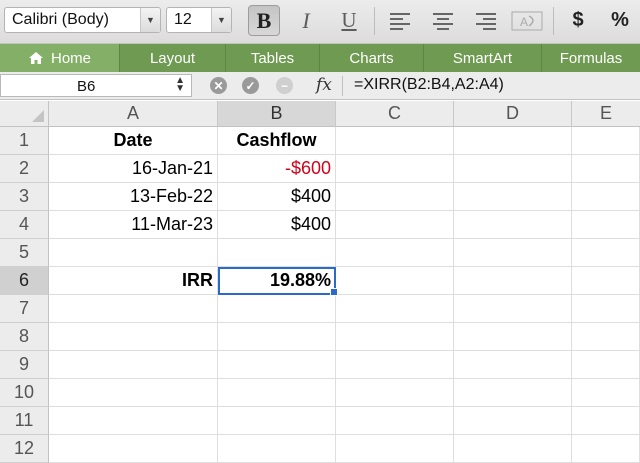  What do you see at coordinates (218, 85) in the screenshot?
I see `cancel-icon: ✕` at bounding box center [218, 85].